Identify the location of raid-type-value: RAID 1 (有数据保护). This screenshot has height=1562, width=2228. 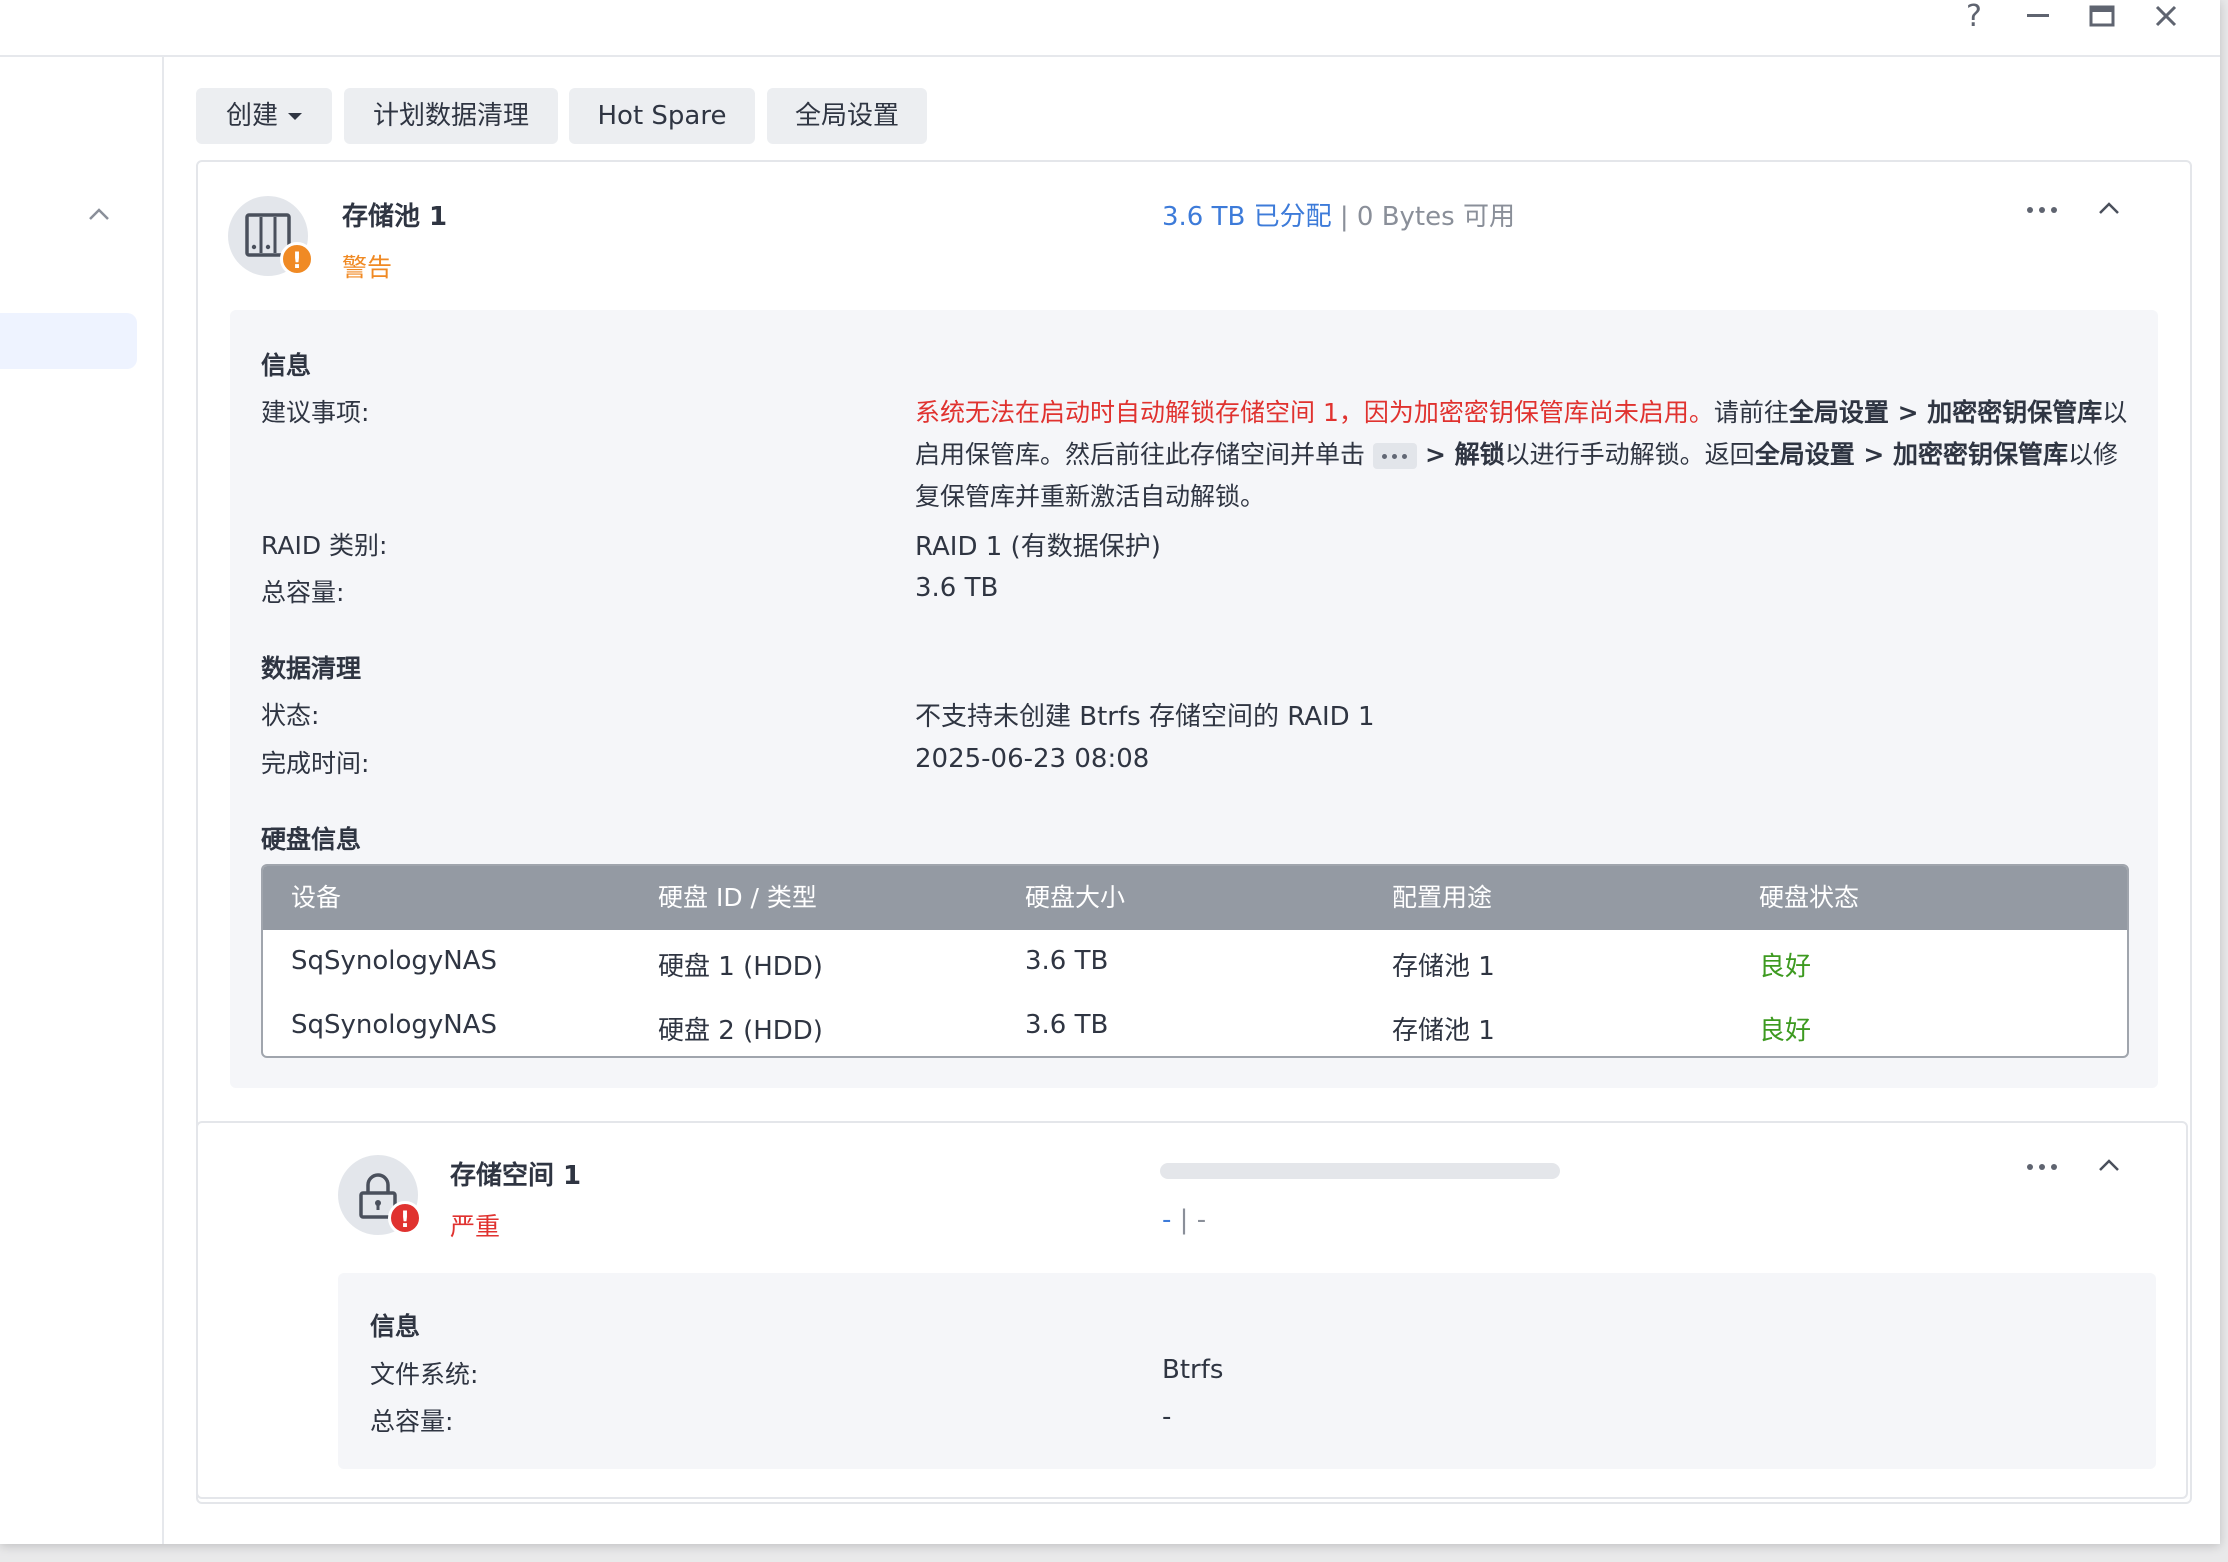
(1038, 547).